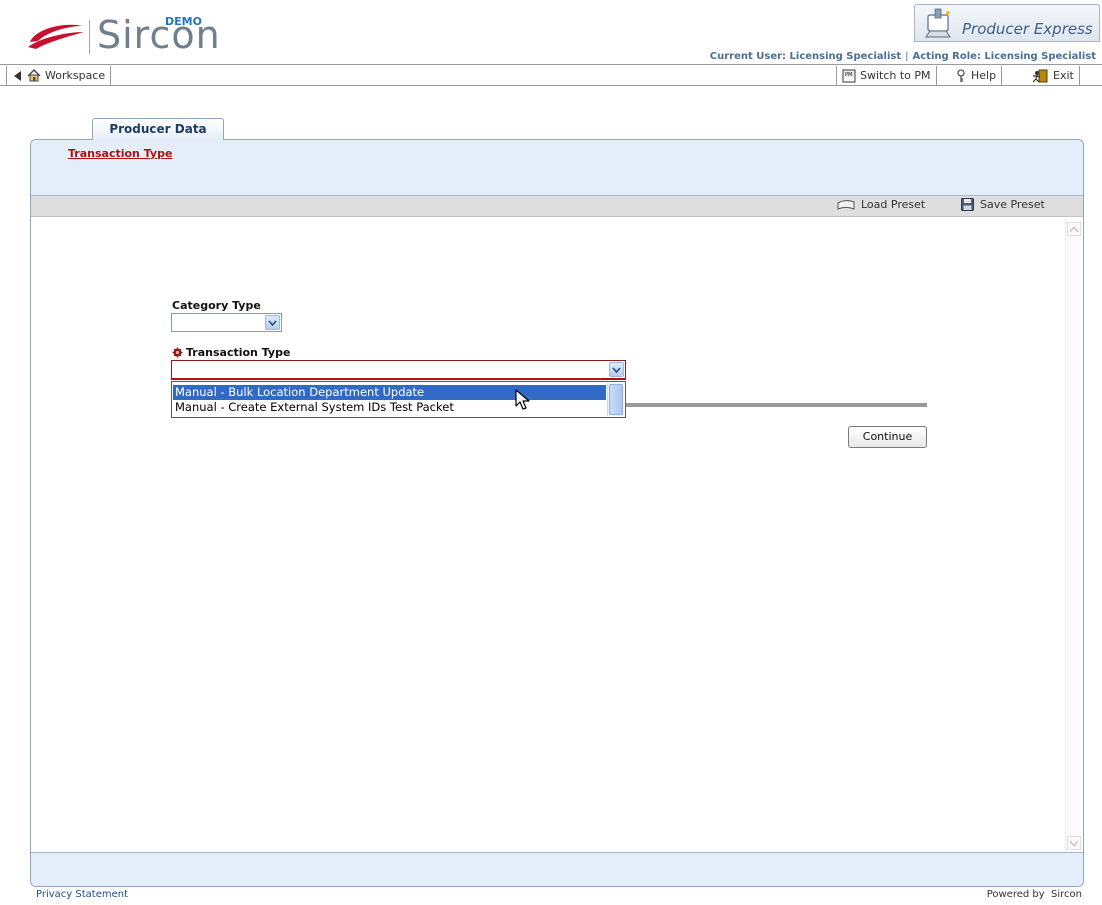 The width and height of the screenshot is (1102, 905). I want to click on sircon-logo-text: Sircon, so click(159, 35).